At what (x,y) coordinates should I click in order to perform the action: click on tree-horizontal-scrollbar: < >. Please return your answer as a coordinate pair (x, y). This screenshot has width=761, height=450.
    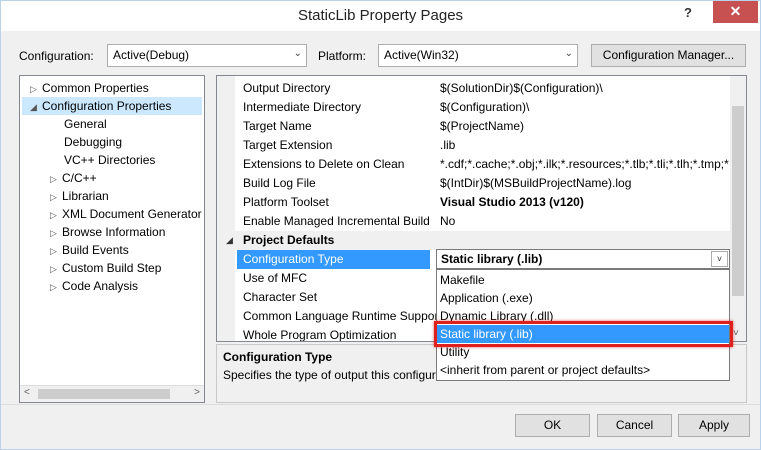
    Looking at the image, I should click on (112, 393).